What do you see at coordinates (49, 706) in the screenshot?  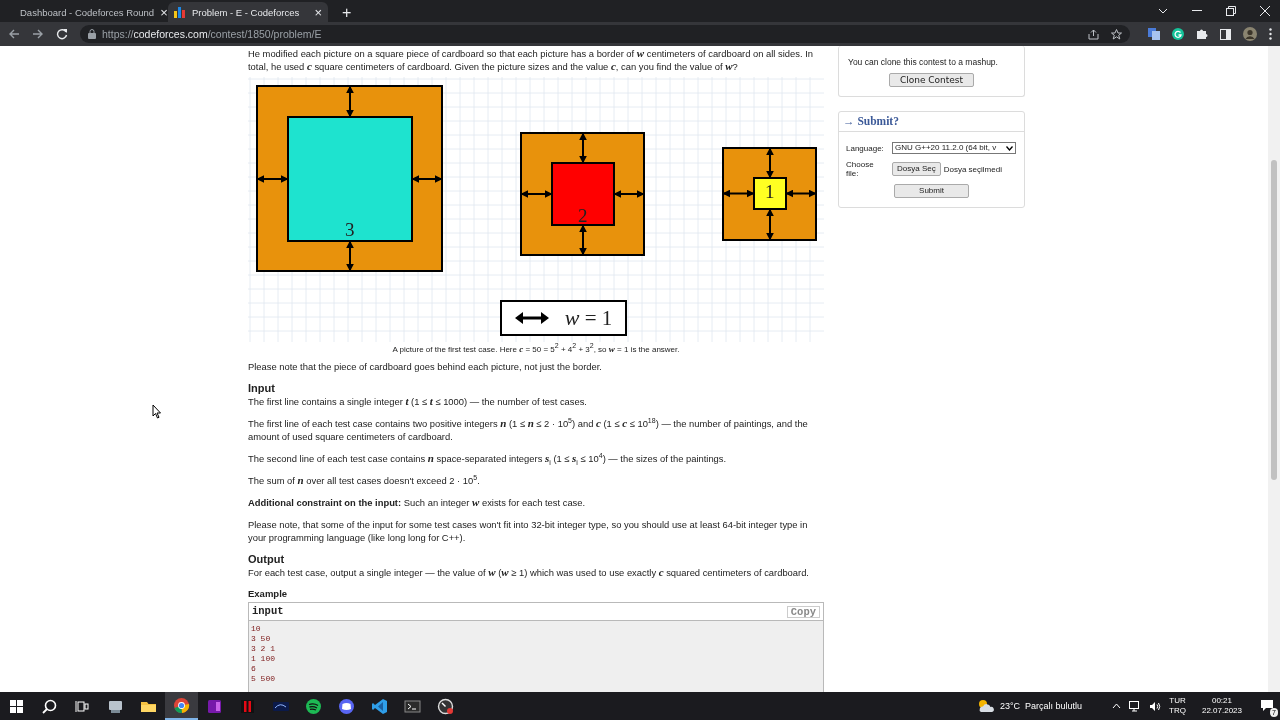 I see `search-icon` at bounding box center [49, 706].